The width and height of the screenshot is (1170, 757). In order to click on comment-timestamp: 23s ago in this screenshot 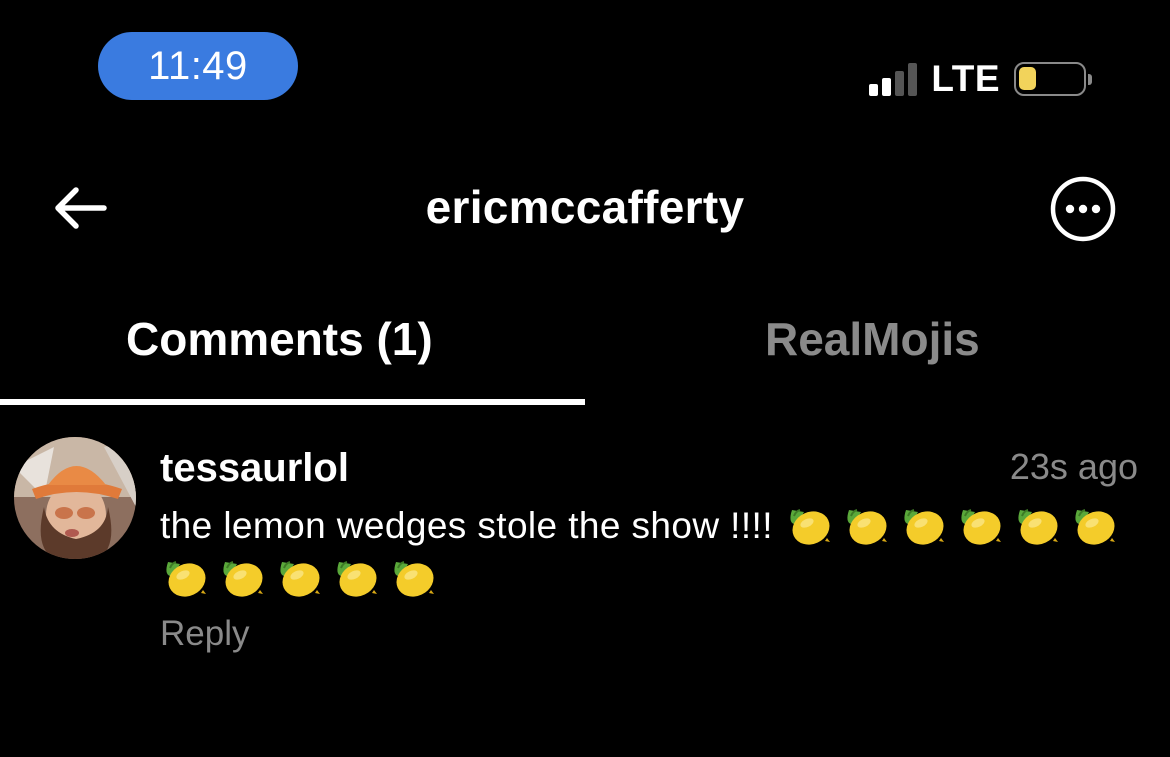, I will do `click(1073, 466)`.